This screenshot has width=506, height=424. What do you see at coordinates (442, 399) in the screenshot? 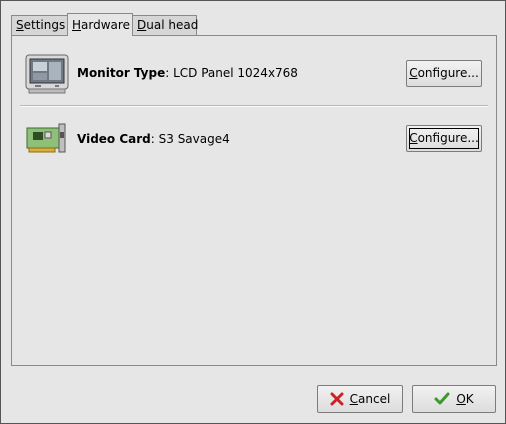
I see `ok-icon` at bounding box center [442, 399].